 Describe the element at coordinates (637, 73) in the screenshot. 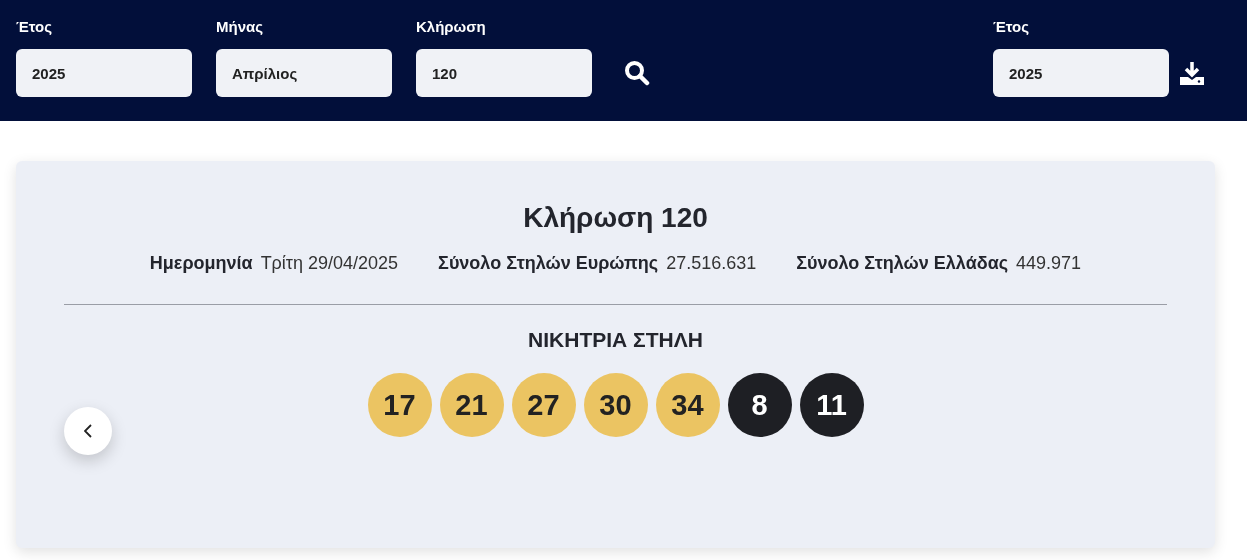

I see `search-icon` at that location.